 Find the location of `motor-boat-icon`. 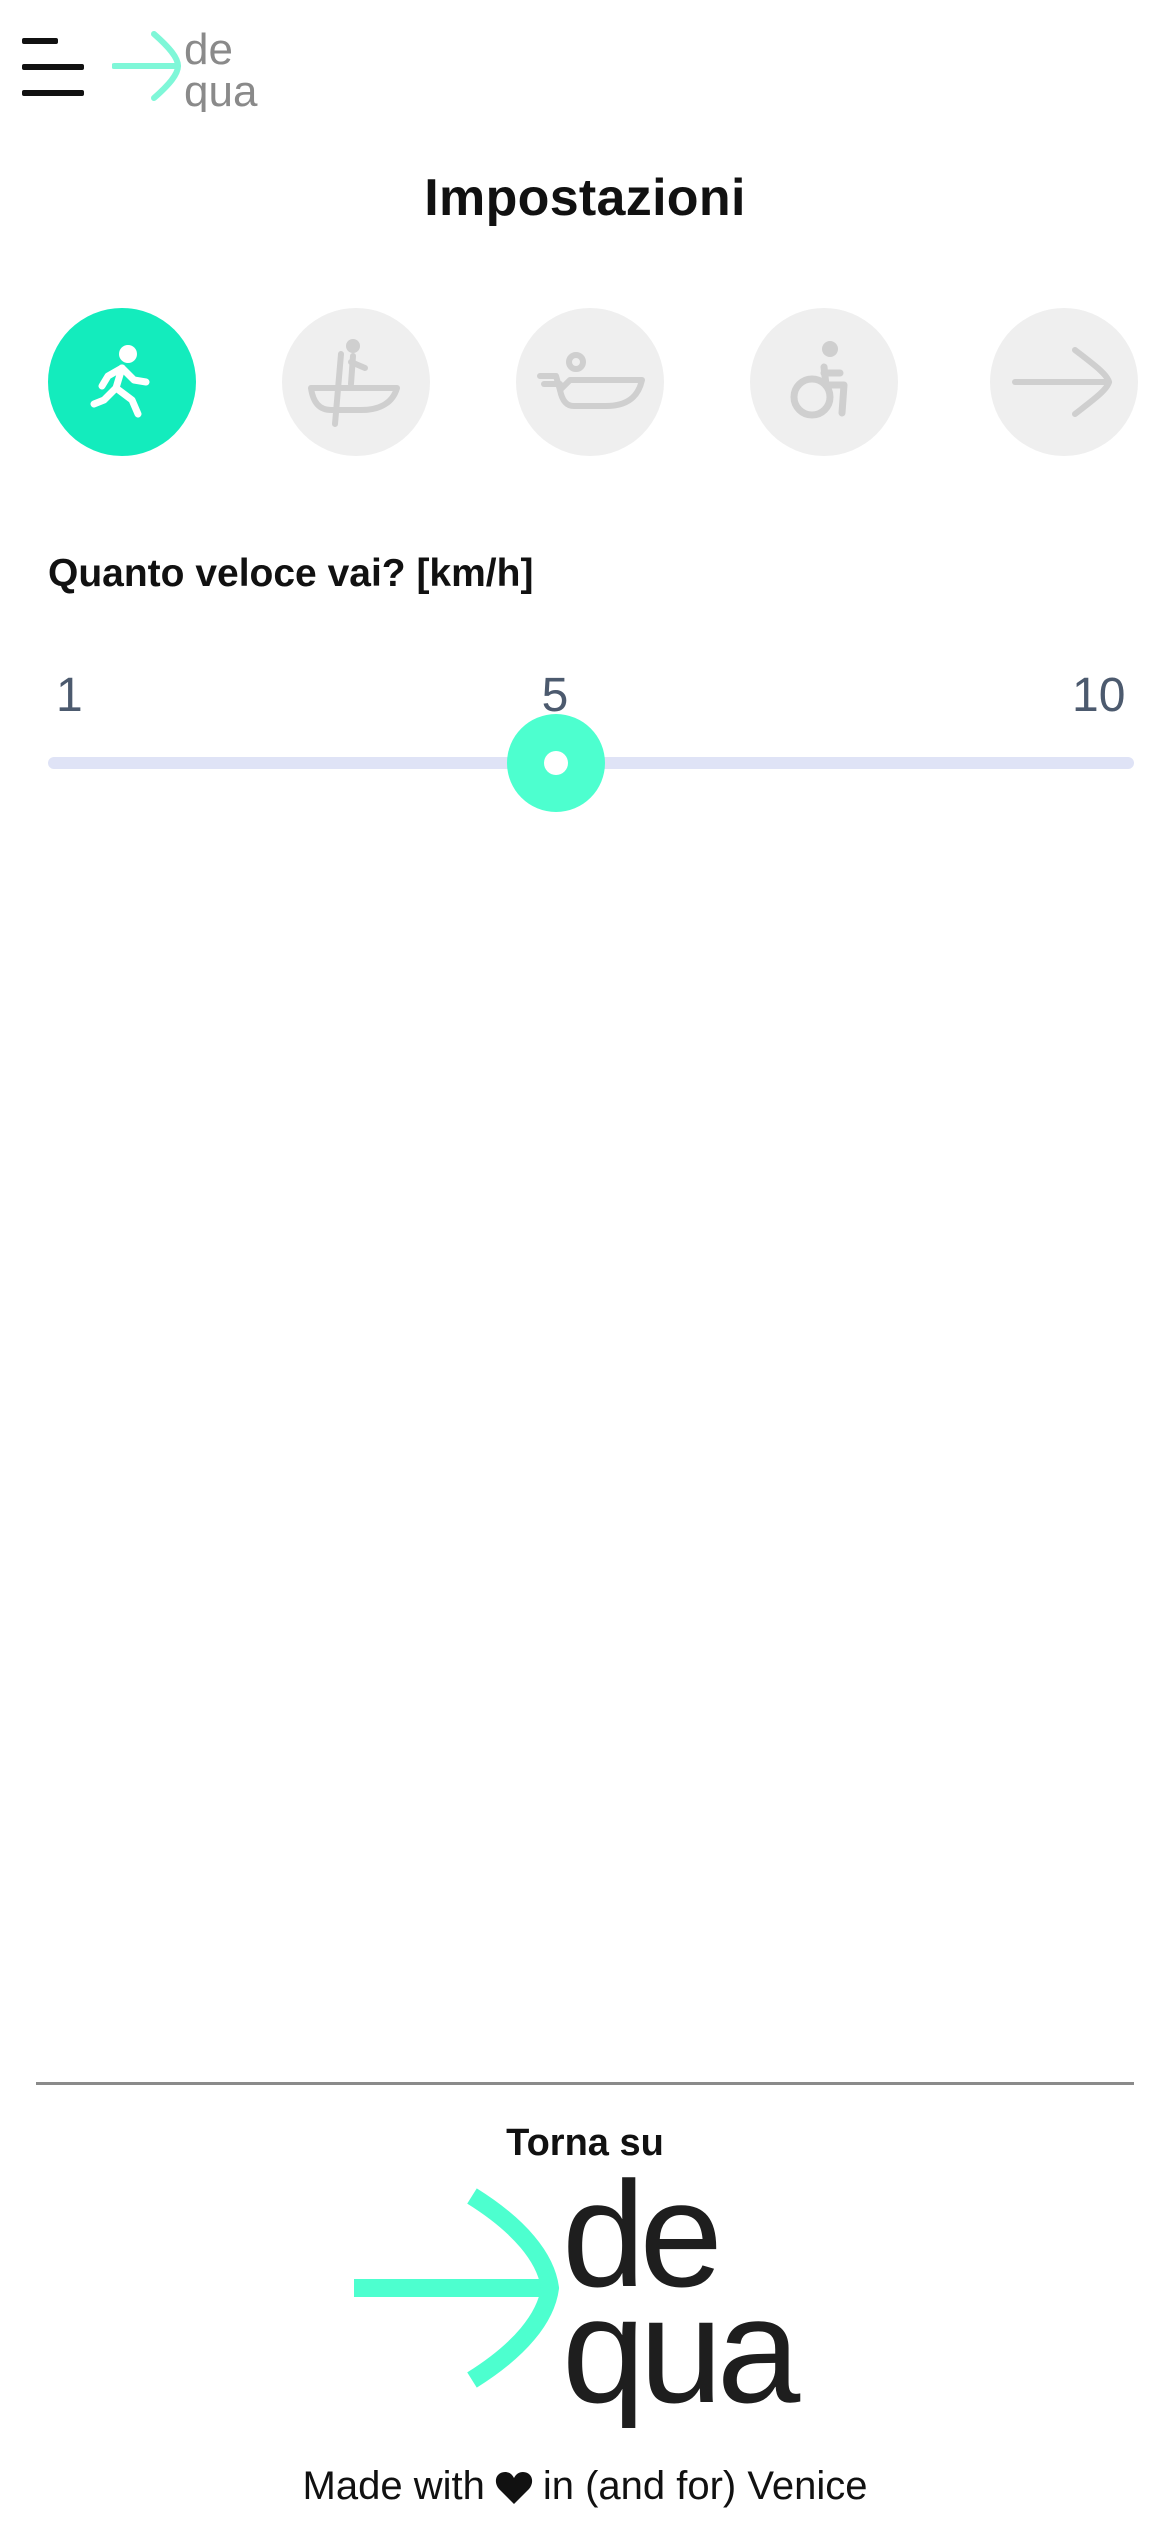

motor-boat-icon is located at coordinates (591, 380).